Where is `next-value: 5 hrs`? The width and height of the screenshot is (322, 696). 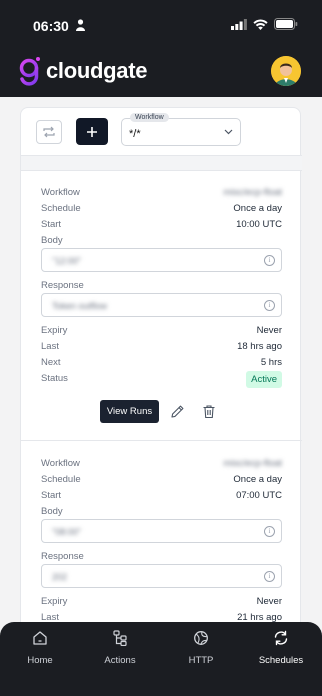 next-value: 5 hrs is located at coordinates (271, 362).